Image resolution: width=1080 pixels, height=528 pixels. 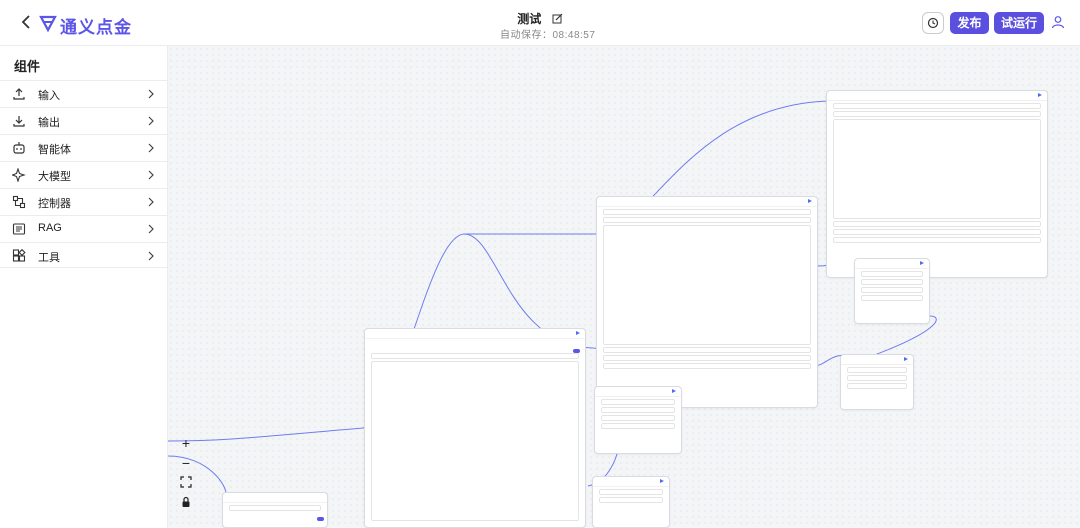 What do you see at coordinates (186, 463) in the screenshot?
I see `zoom-out-icon: −` at bounding box center [186, 463].